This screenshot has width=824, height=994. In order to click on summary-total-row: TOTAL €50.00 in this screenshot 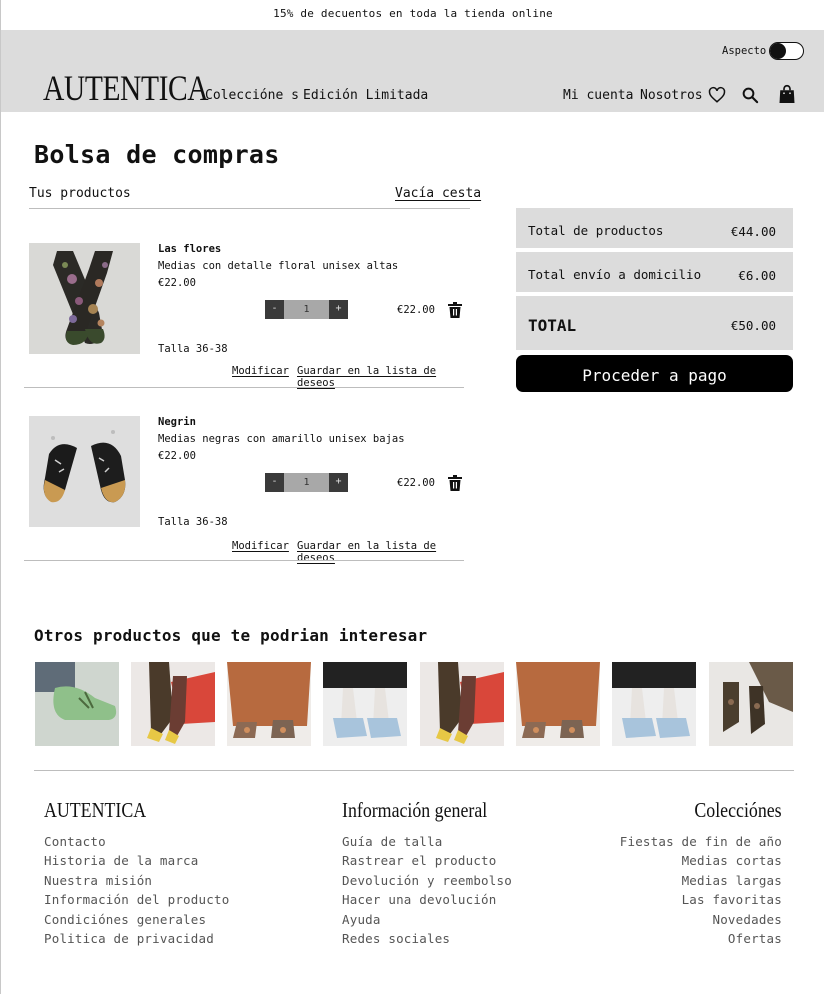, I will do `click(654, 323)`.